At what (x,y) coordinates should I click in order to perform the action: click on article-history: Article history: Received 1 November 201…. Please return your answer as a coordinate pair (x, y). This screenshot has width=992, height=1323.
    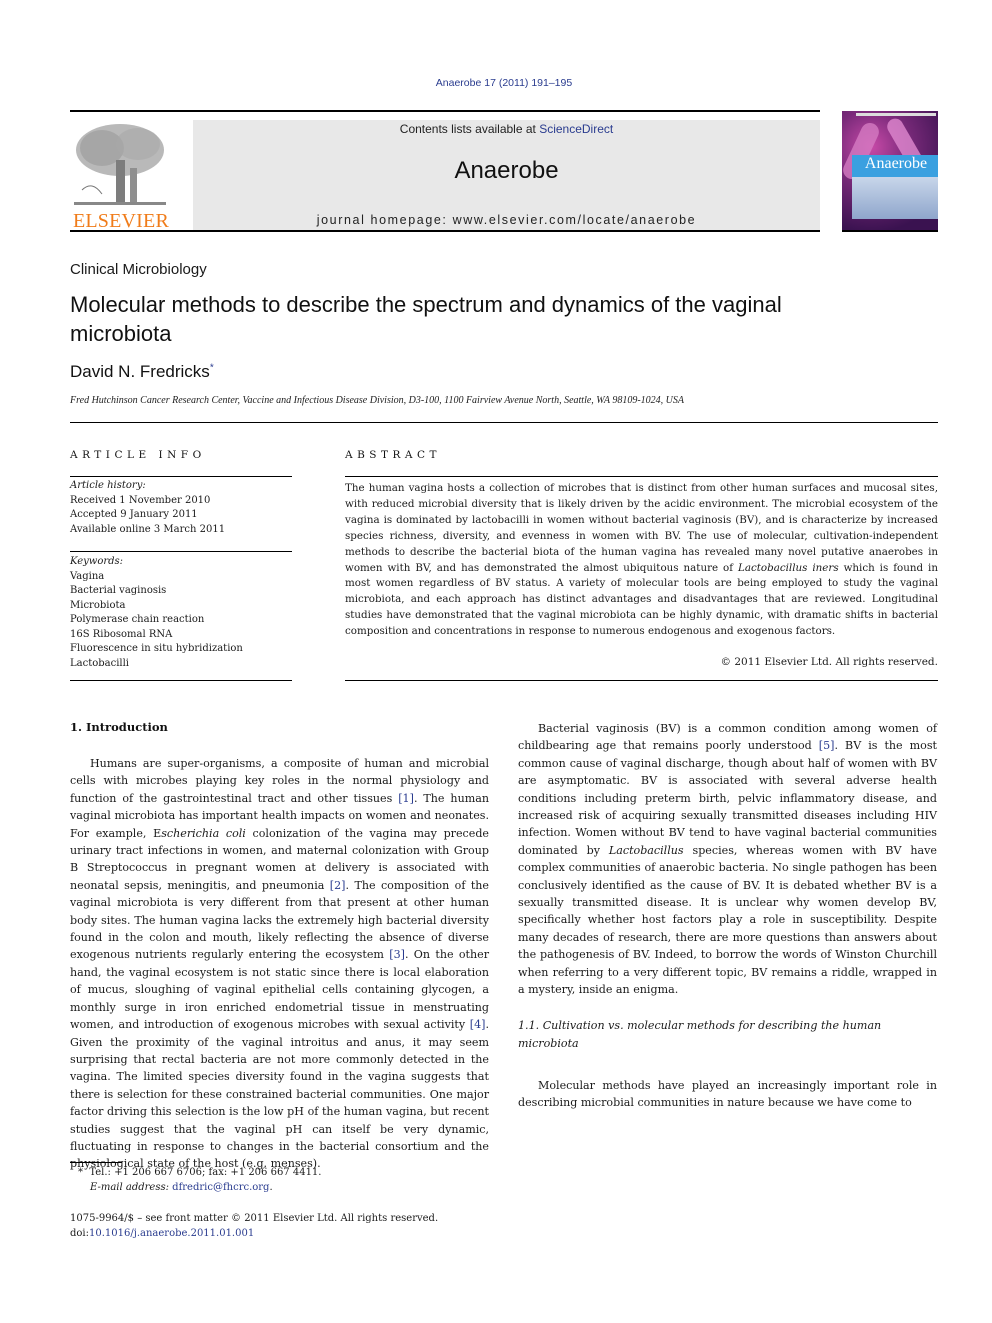
    Looking at the image, I should click on (147, 508).